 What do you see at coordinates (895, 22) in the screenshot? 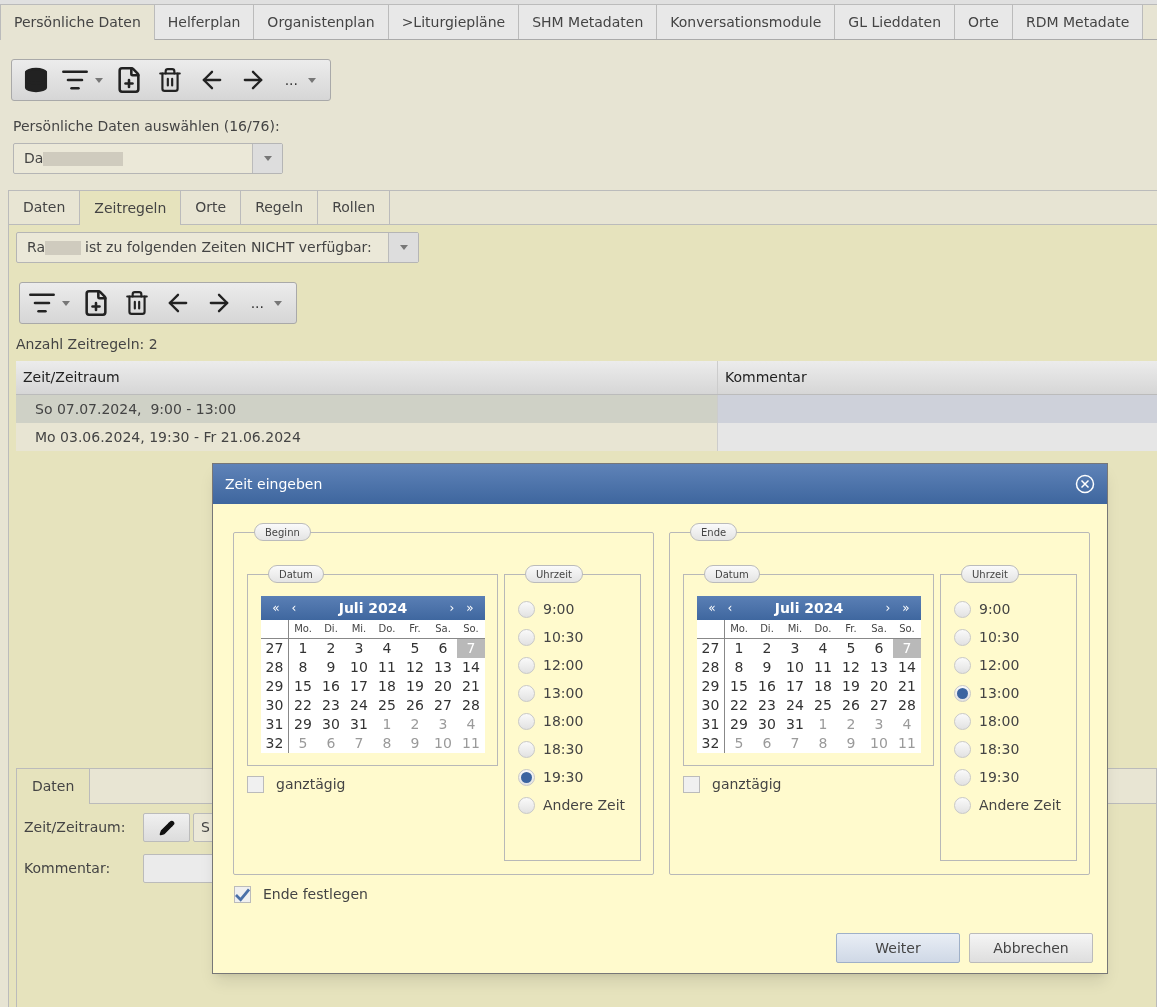
I see `module-tab: GL Lieddaten` at bounding box center [895, 22].